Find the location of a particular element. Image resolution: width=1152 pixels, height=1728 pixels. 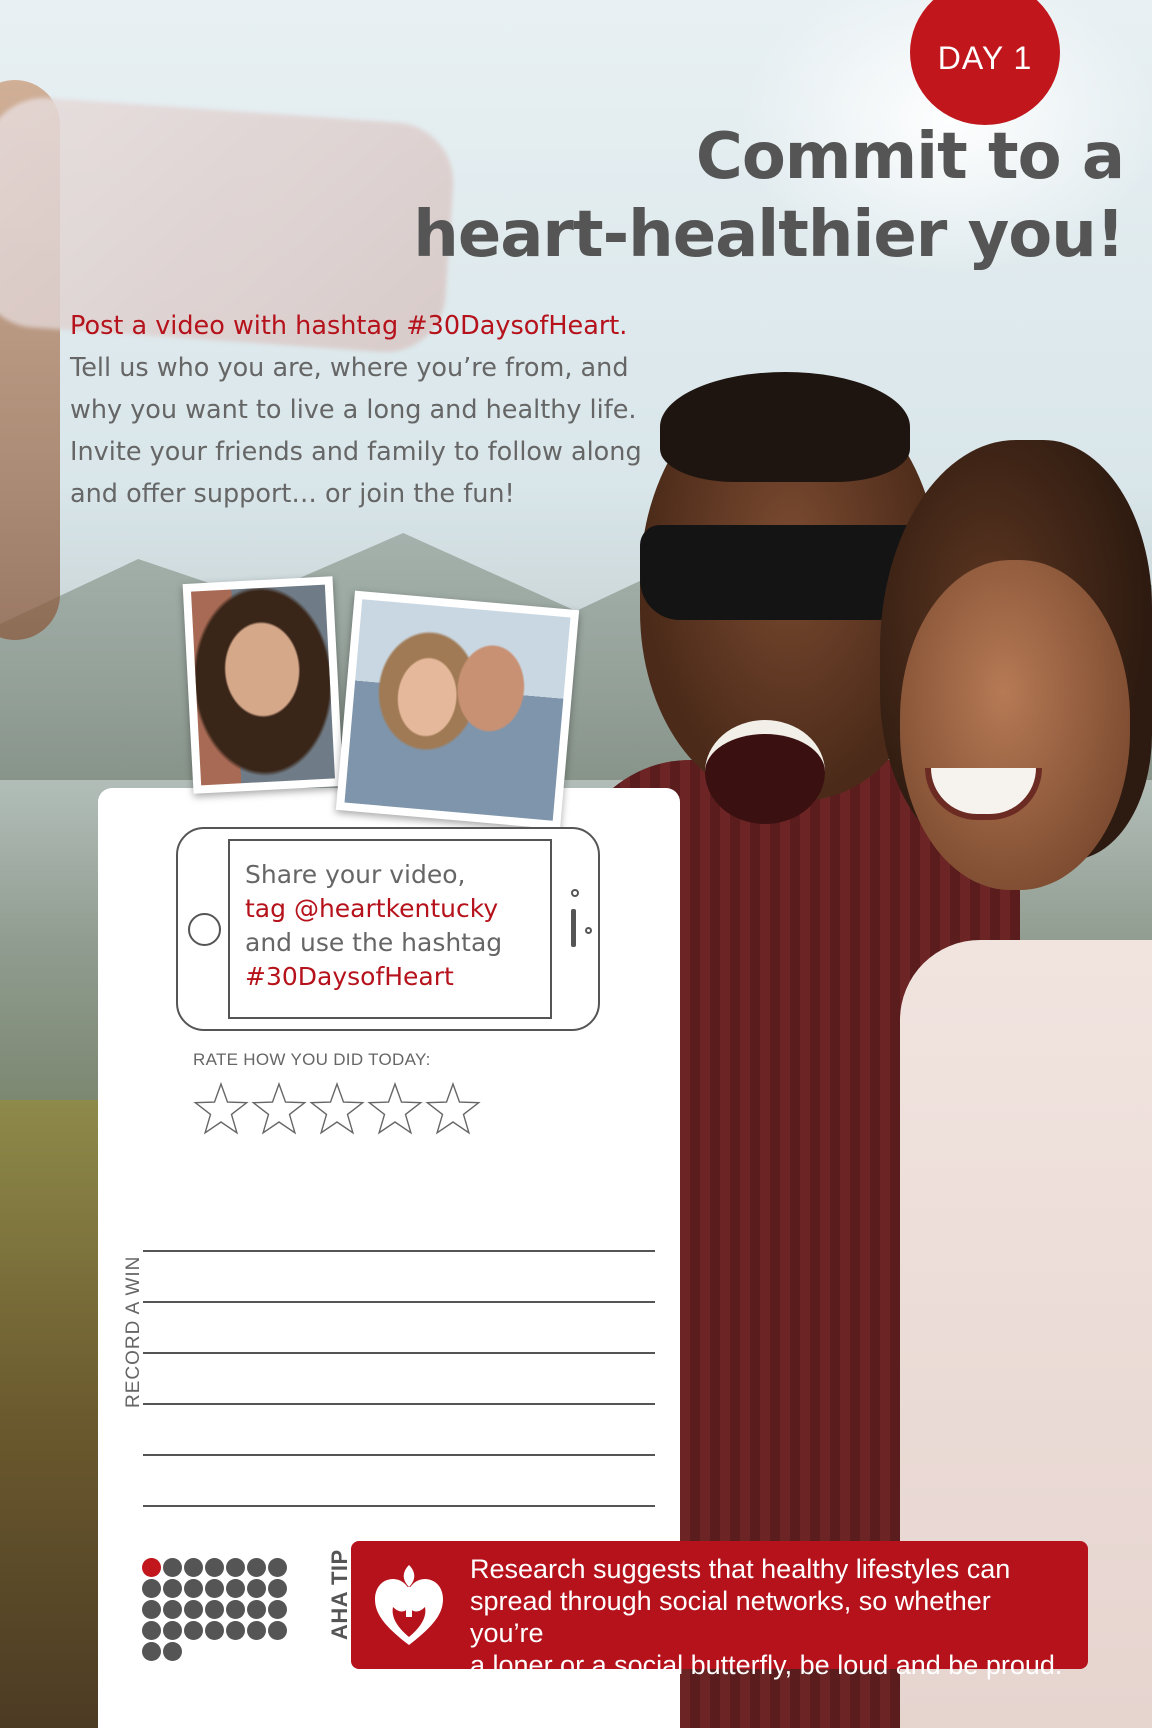

share-hashtag: #30DaysofHeart is located at coordinates (349, 976).